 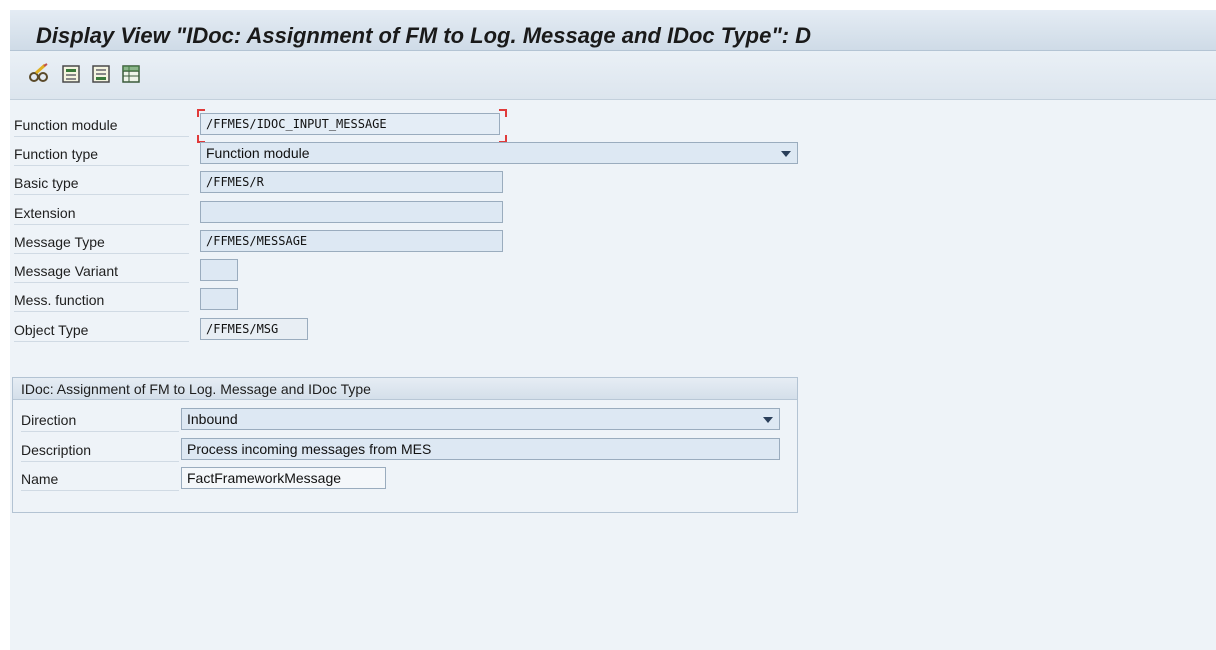 I want to click on last-entry-button, so click(x=101, y=74).